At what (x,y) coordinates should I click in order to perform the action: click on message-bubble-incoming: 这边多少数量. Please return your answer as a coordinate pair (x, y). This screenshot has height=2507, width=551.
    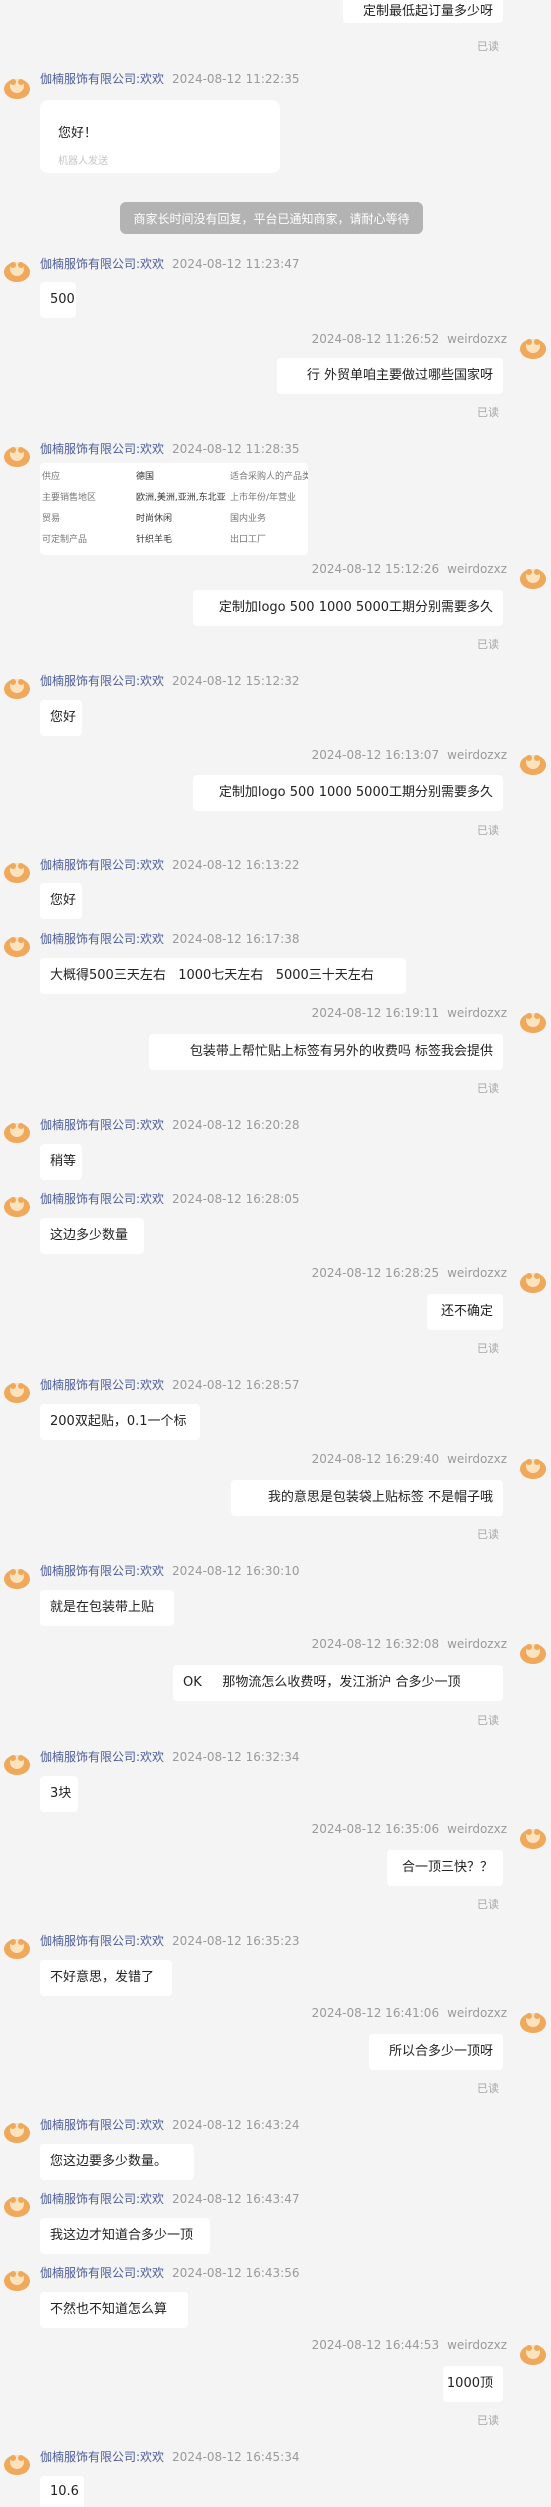
    Looking at the image, I should click on (92, 1236).